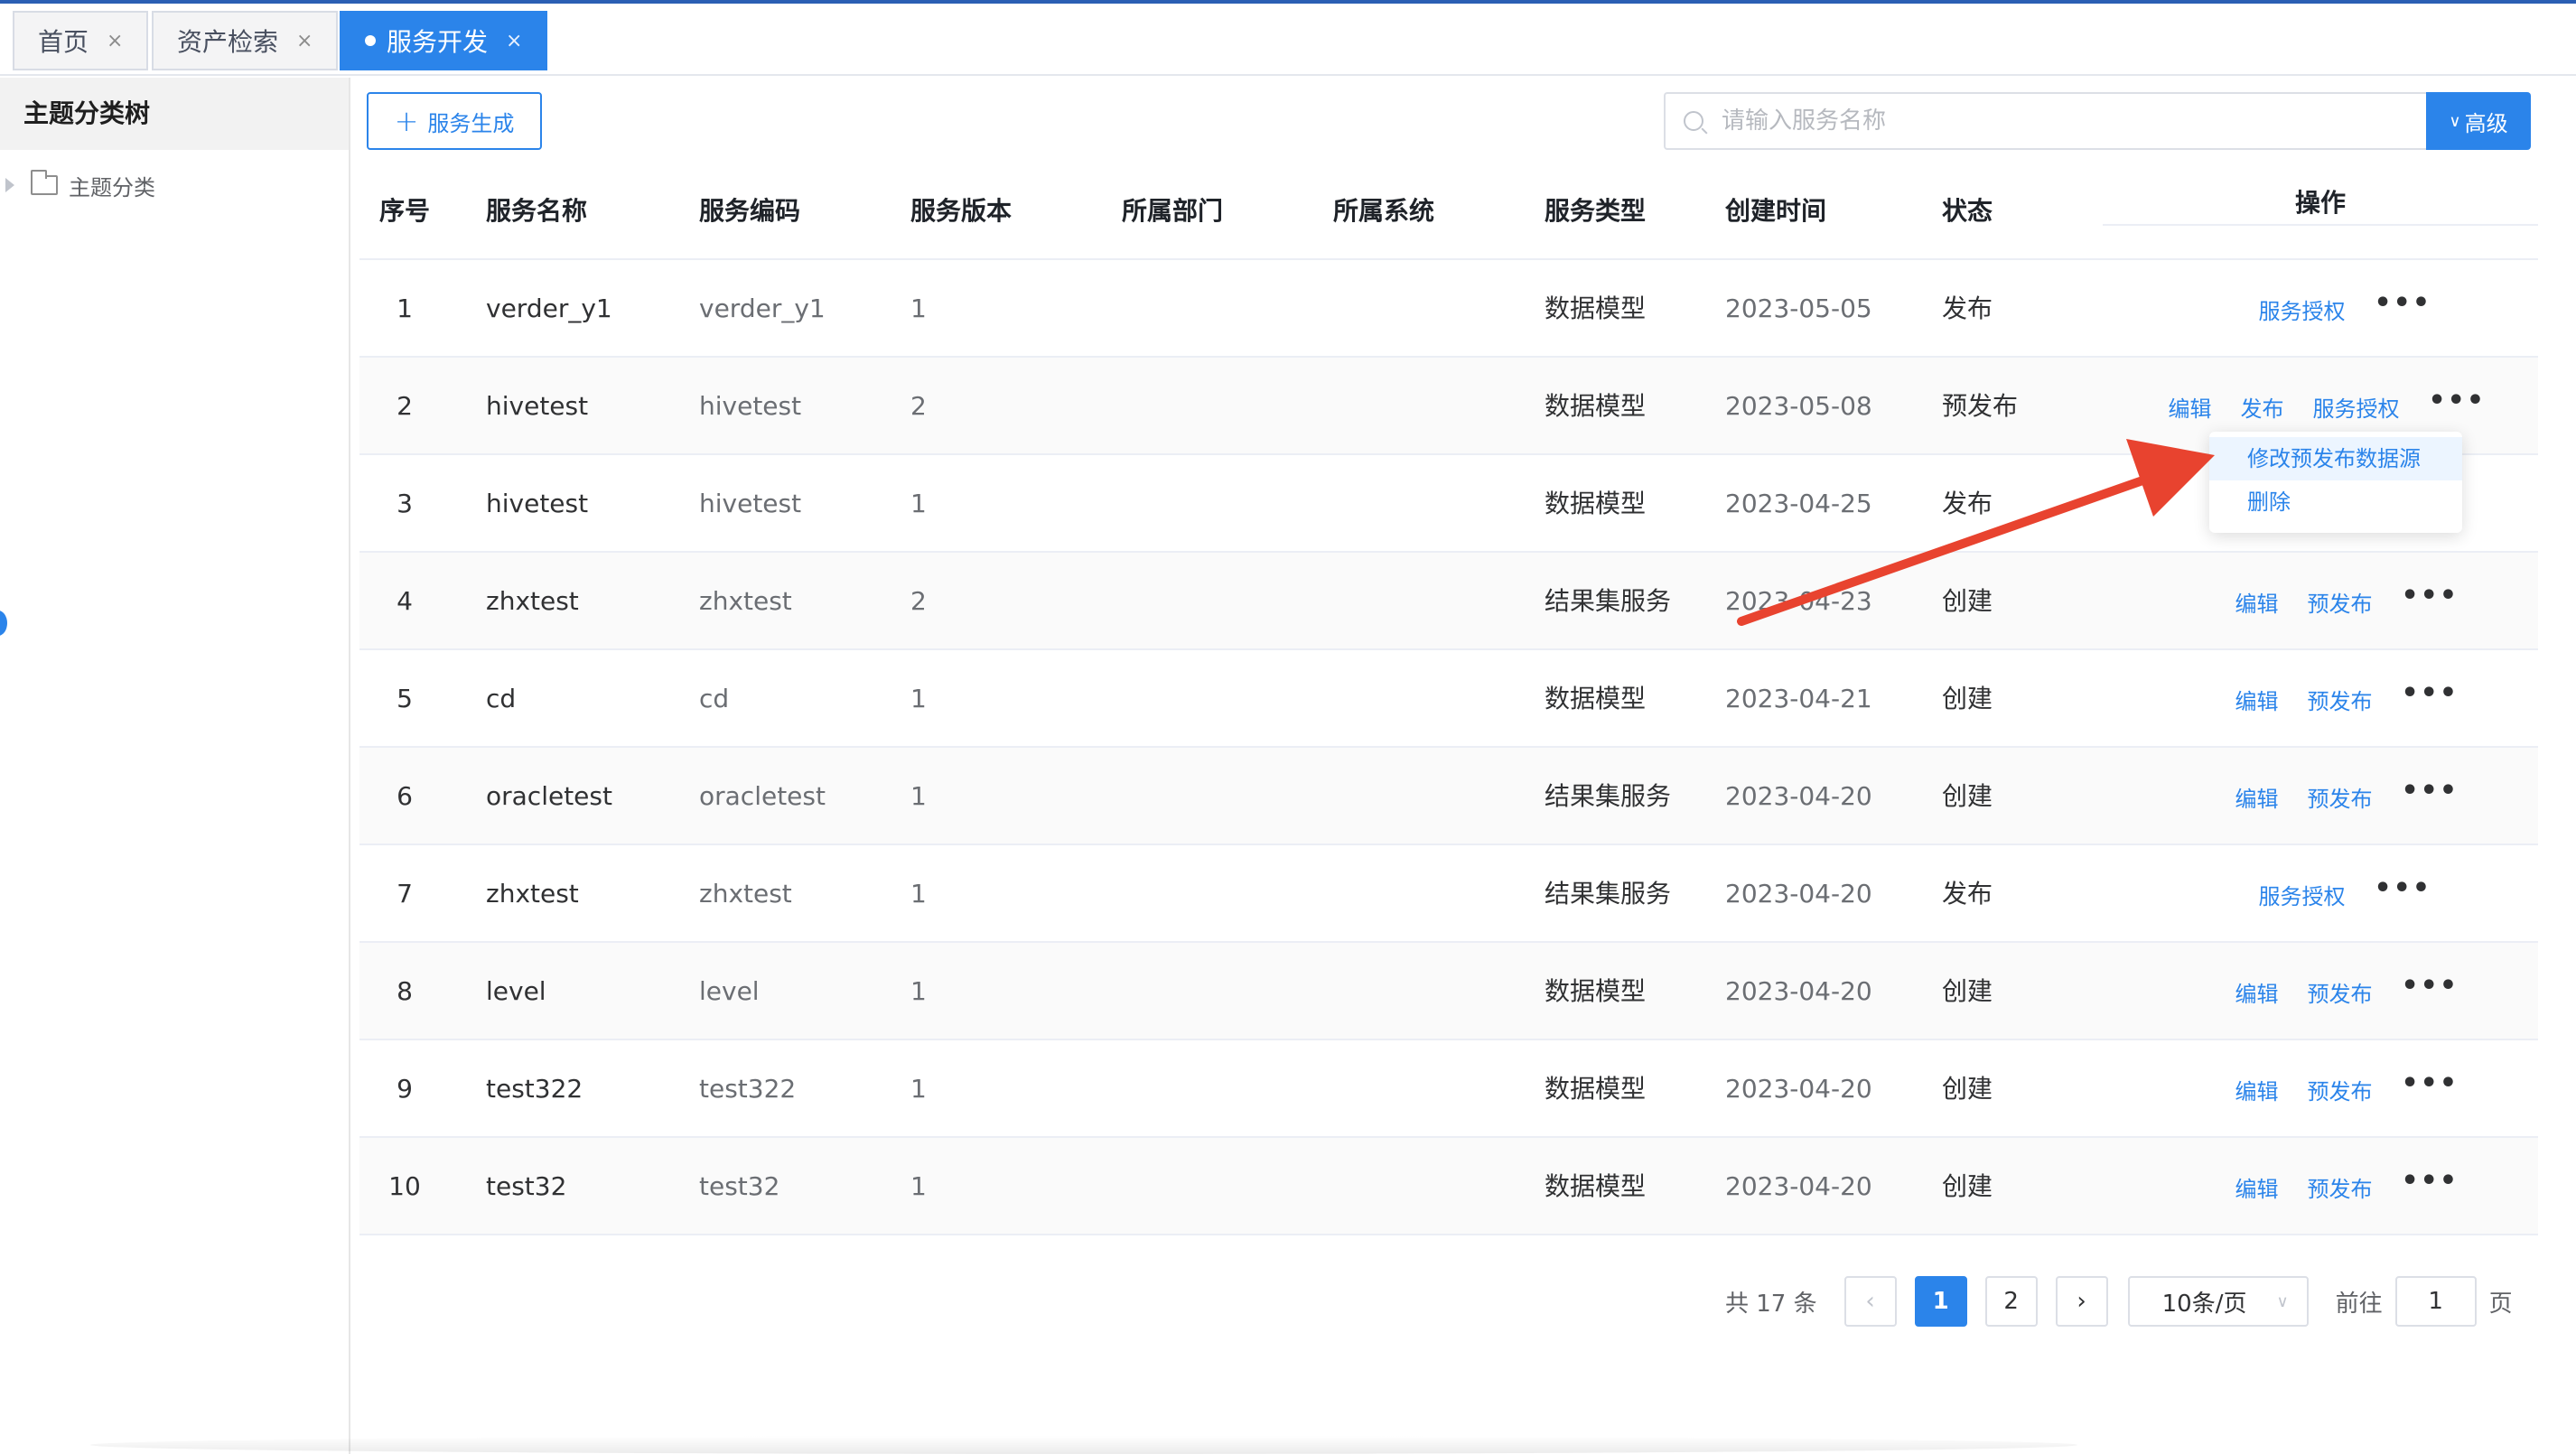 This screenshot has height=1454, width=2576. I want to click on page-size-select: 10条/页 ∨, so click(2218, 1301).